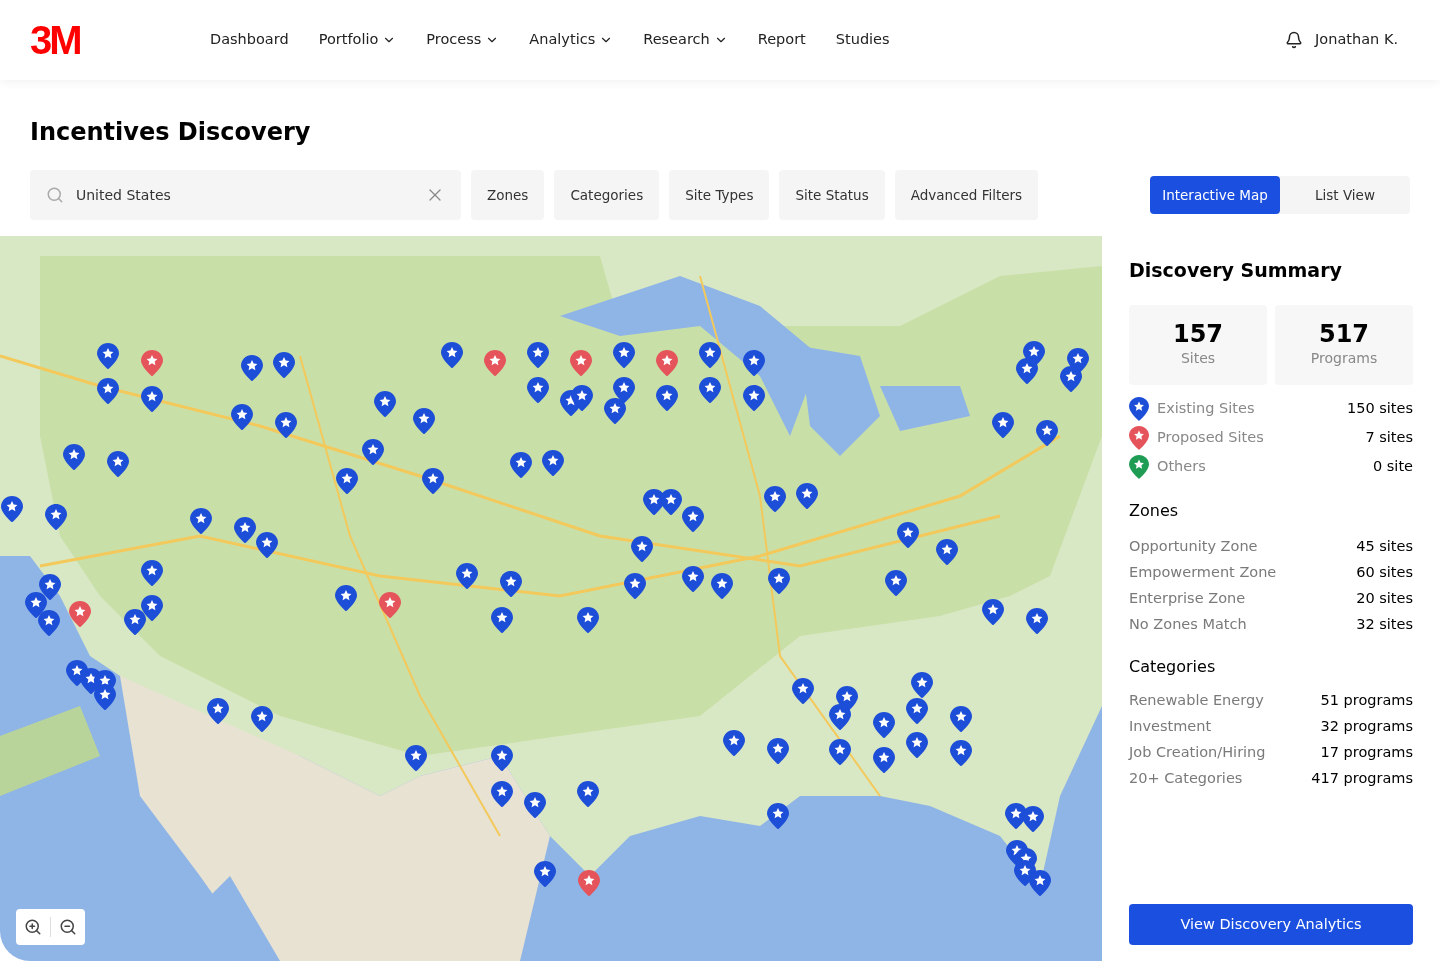 The height and width of the screenshot is (961, 1440). What do you see at coordinates (1188, 624) in the screenshot?
I see `row-label: No Zones Match` at bounding box center [1188, 624].